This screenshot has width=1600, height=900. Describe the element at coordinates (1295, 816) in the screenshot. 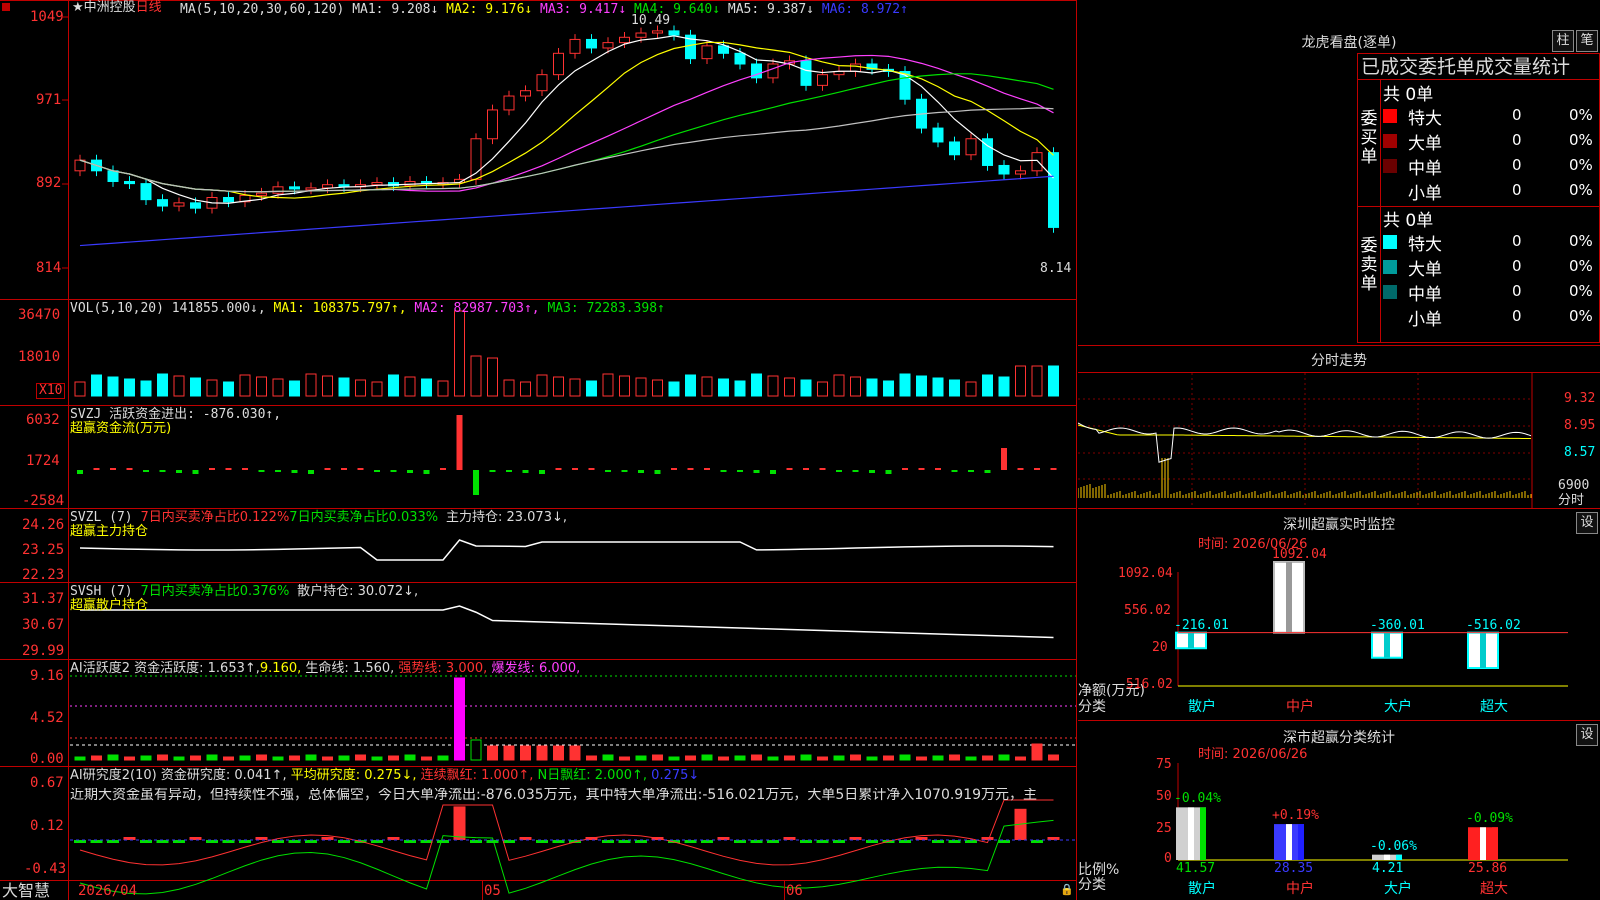

I see `class-bar-delta: +0.19%` at that location.